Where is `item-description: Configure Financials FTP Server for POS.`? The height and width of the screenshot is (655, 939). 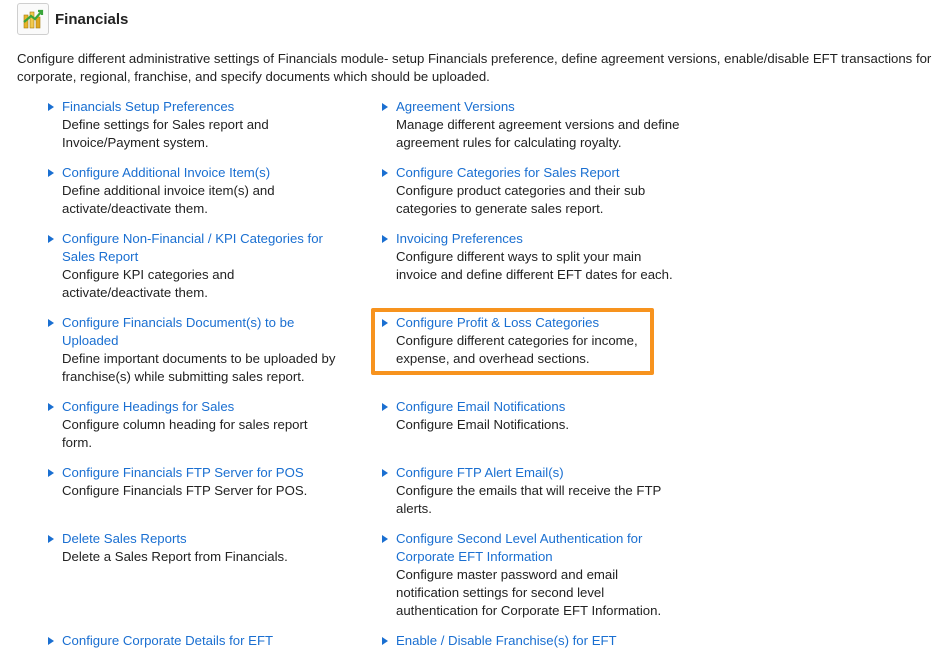 item-description: Configure Financials FTP Server for POS. is located at coordinates (185, 490).